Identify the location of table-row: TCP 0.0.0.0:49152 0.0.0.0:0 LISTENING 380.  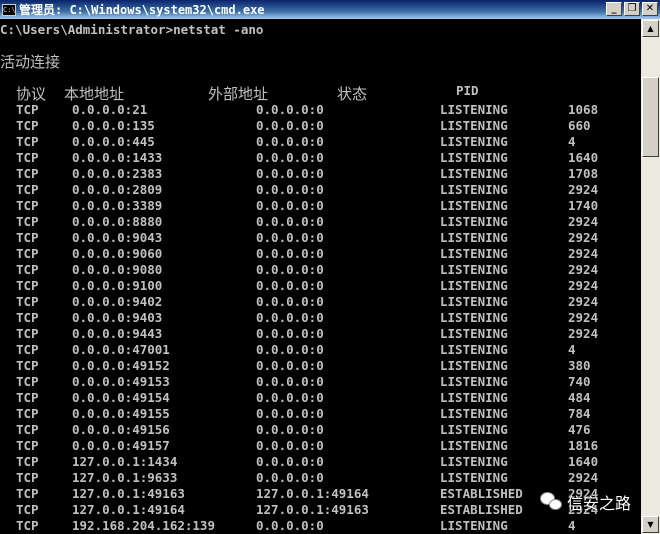
(320, 366).